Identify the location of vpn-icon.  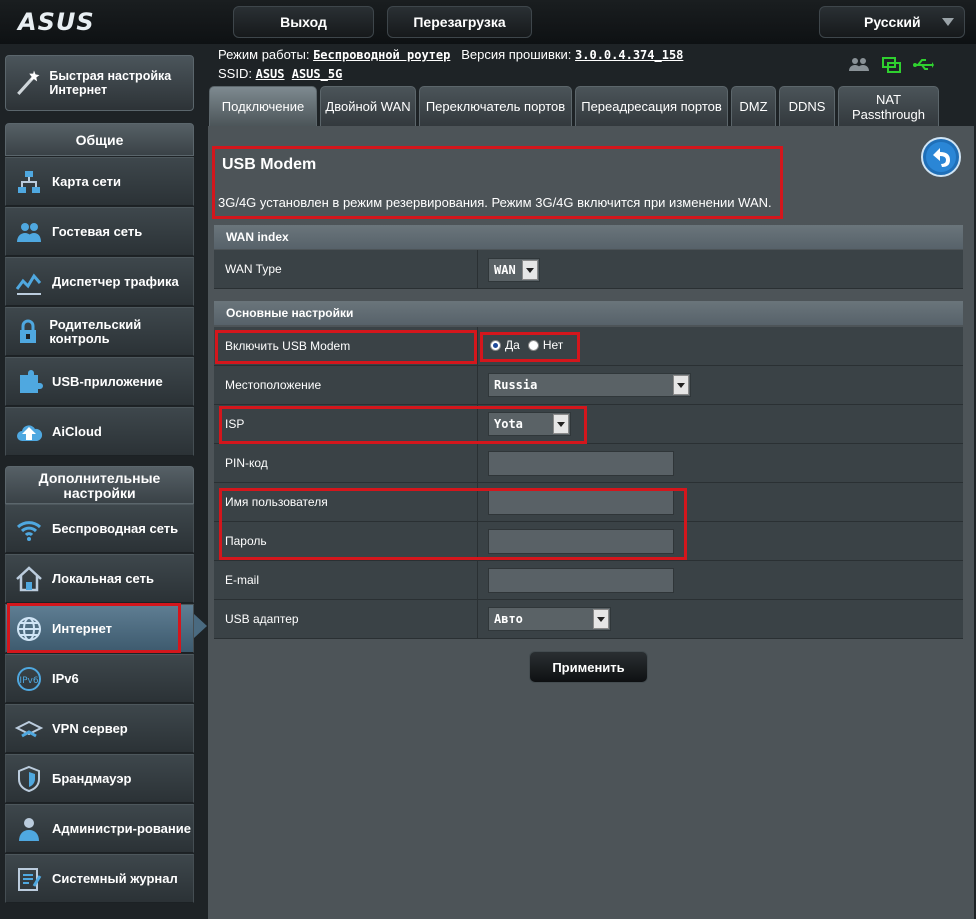
(29, 729).